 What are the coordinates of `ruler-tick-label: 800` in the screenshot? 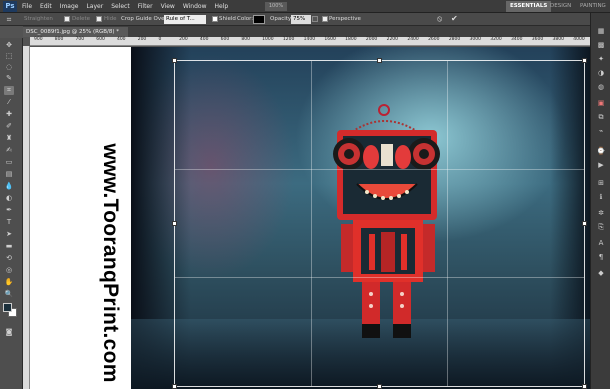 It's located at (59, 39).